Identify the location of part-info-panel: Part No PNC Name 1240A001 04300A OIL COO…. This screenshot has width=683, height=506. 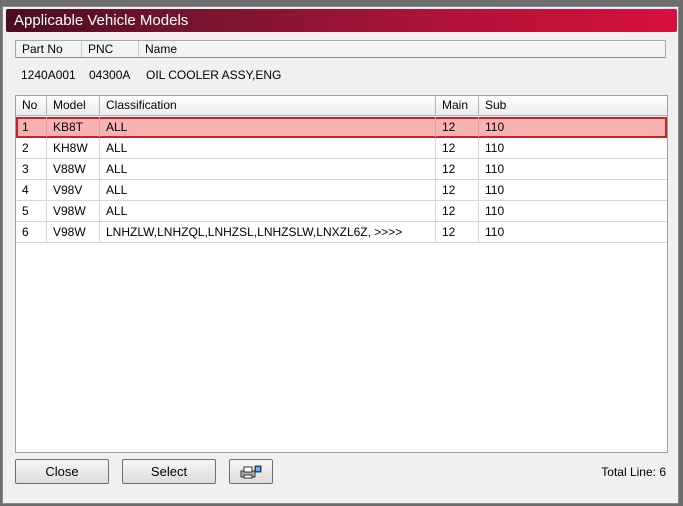
(341, 63).